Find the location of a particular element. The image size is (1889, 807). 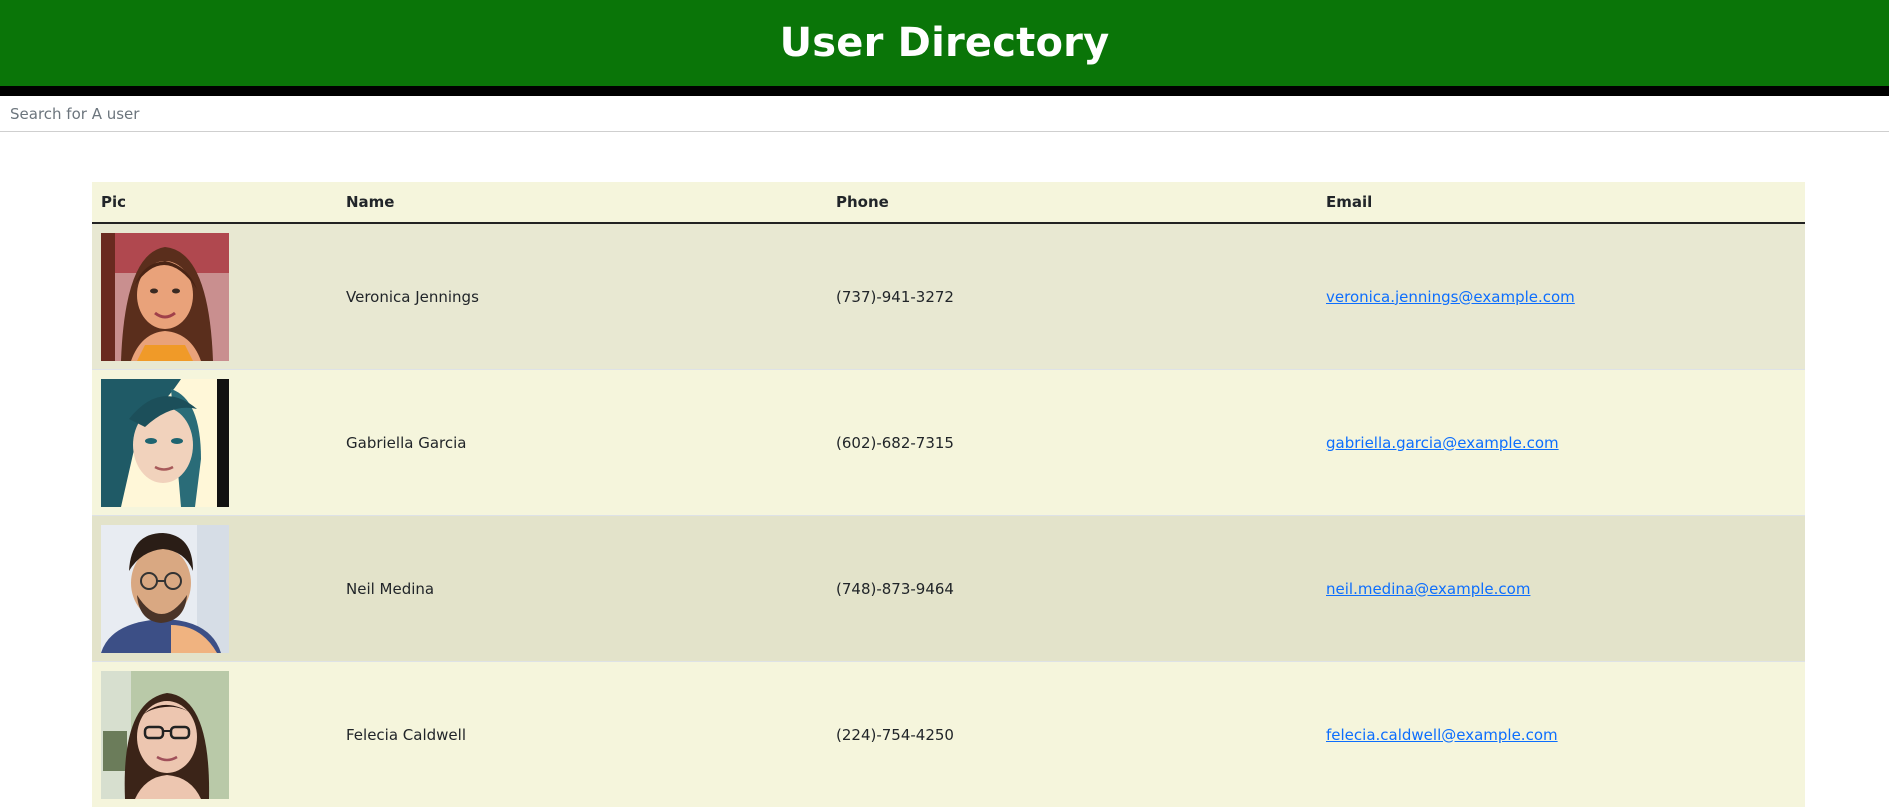

email-link: veronica.jennings@example.com is located at coordinates (1450, 297).